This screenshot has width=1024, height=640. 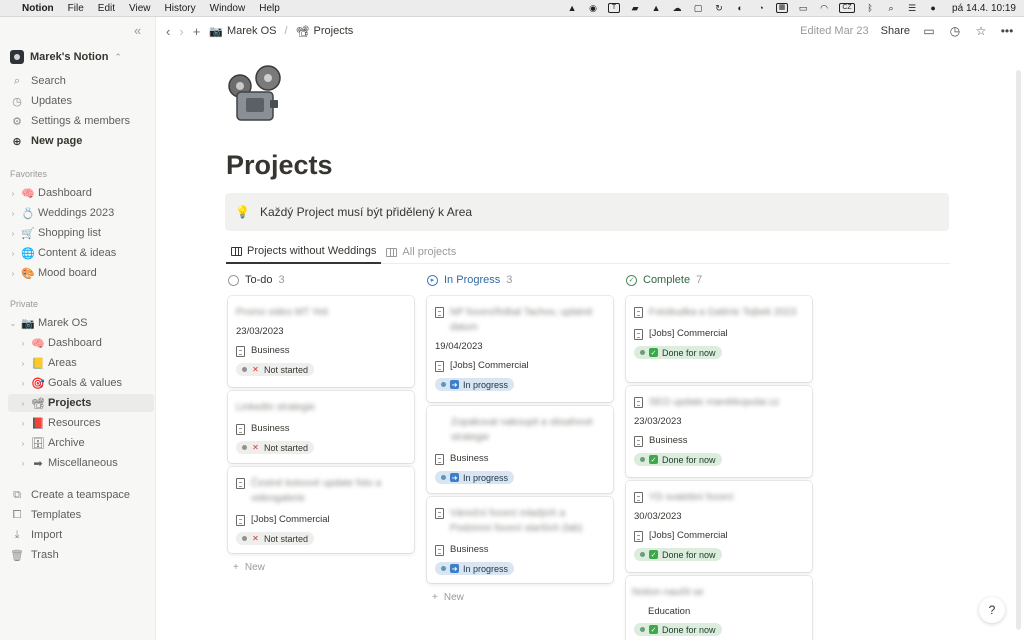 I want to click on tray-sync-icon: ↻, so click(x=719, y=8).